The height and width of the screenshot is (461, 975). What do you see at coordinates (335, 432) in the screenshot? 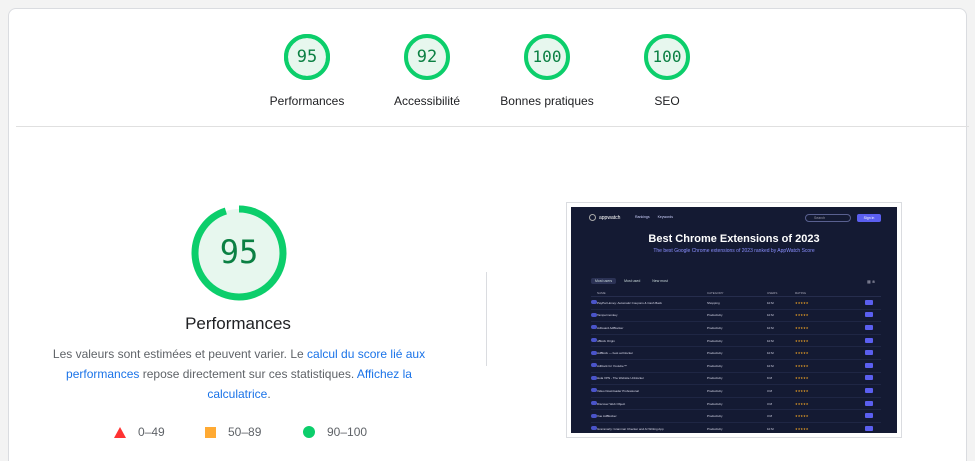
I see `legend-pass: 90–100` at bounding box center [335, 432].